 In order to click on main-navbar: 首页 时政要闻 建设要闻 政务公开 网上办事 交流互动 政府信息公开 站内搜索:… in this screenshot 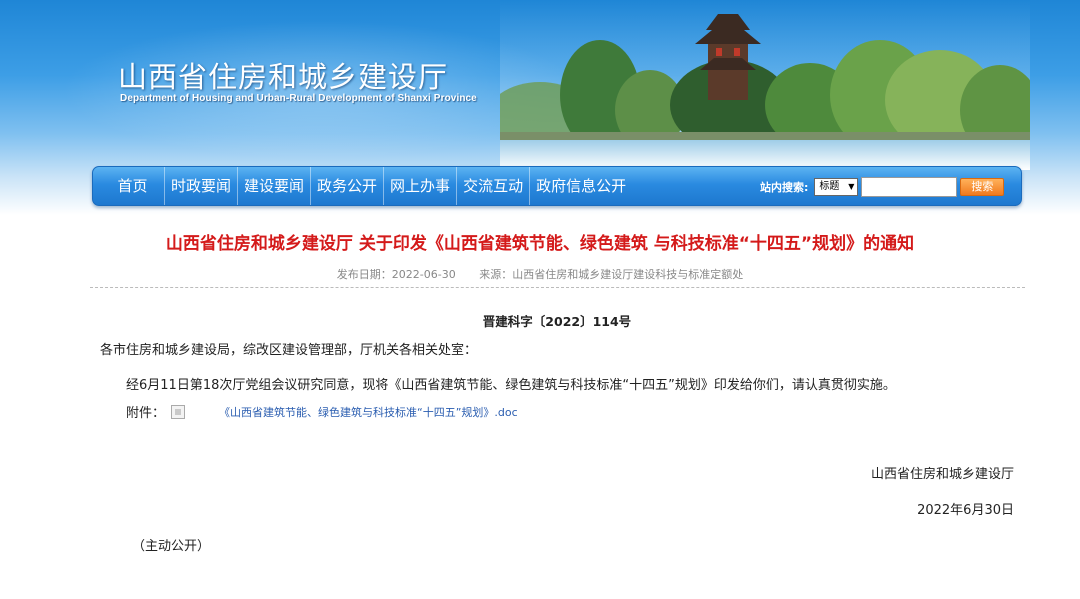, I will do `click(557, 186)`.